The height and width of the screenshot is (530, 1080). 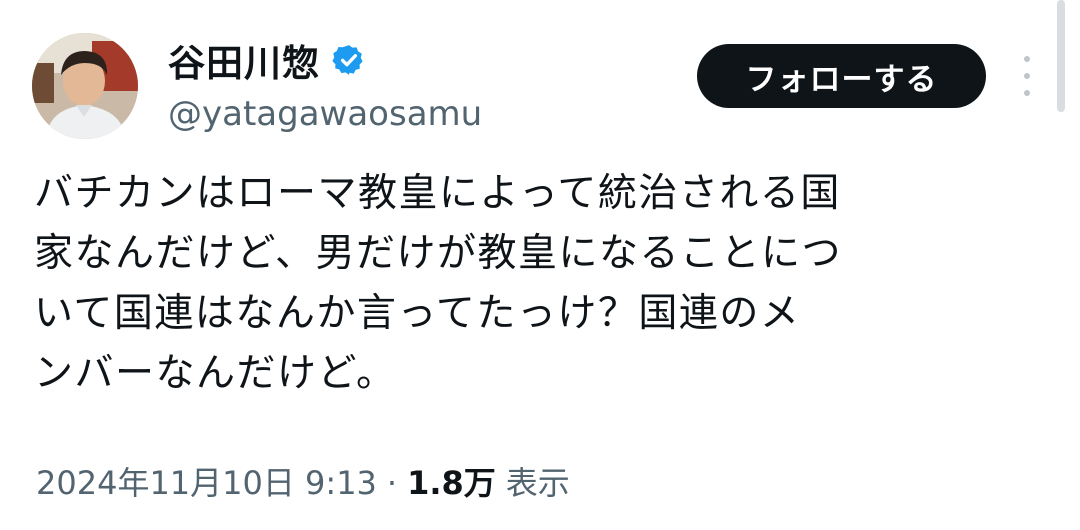 I want to click on tweet-meta: 2024年11月10日 9:13 · 1.8万 表示, so click(x=303, y=481).